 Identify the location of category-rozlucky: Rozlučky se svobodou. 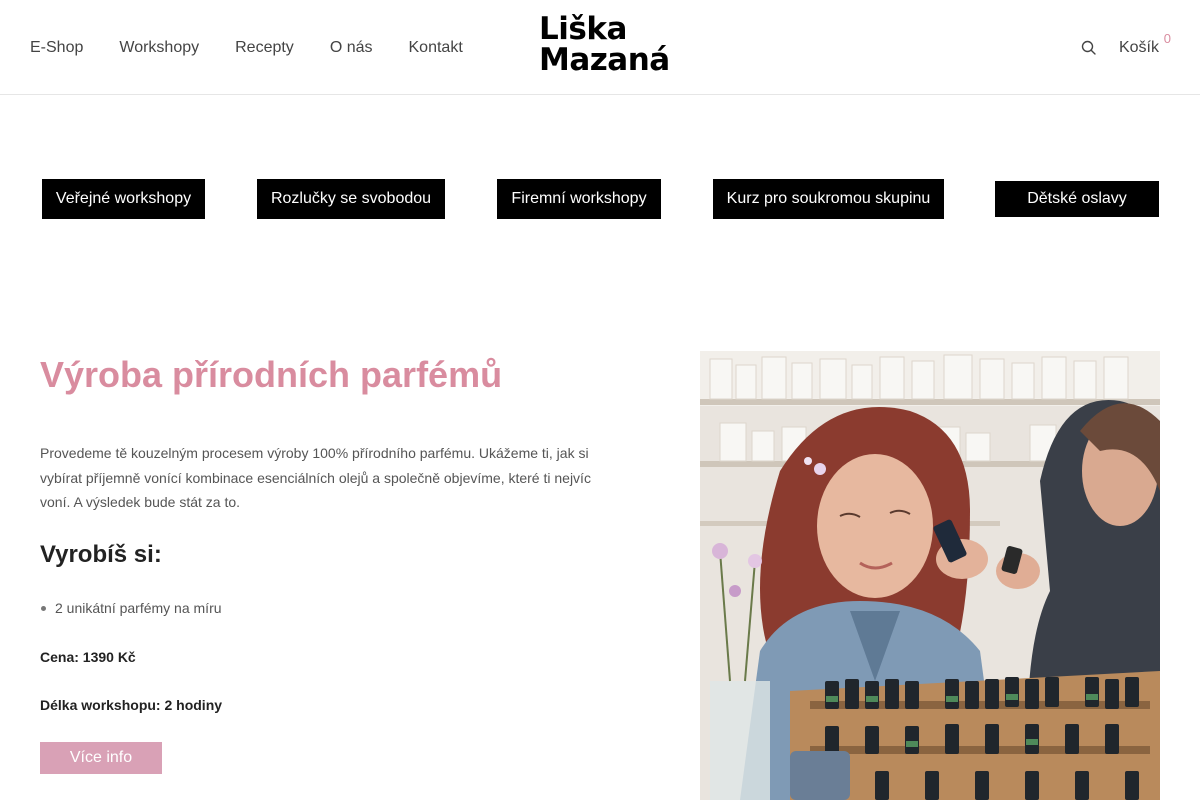
(351, 199).